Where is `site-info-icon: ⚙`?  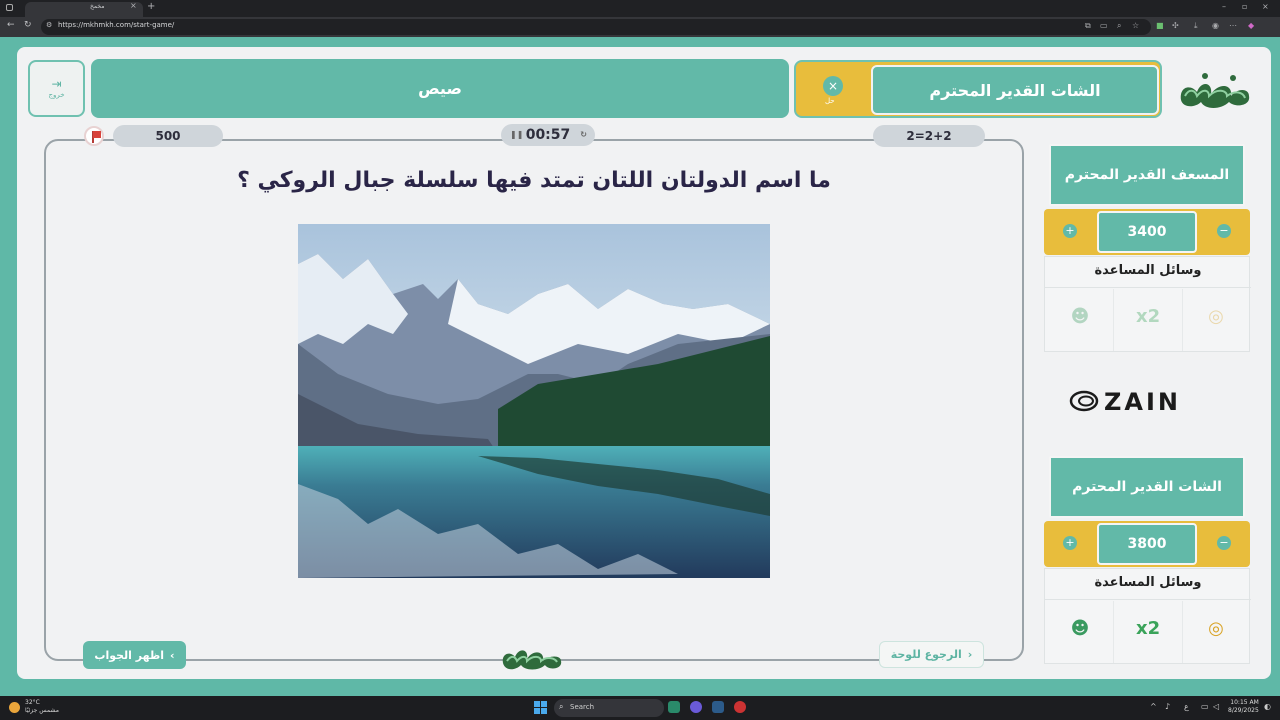 site-info-icon: ⚙ is located at coordinates (49, 25).